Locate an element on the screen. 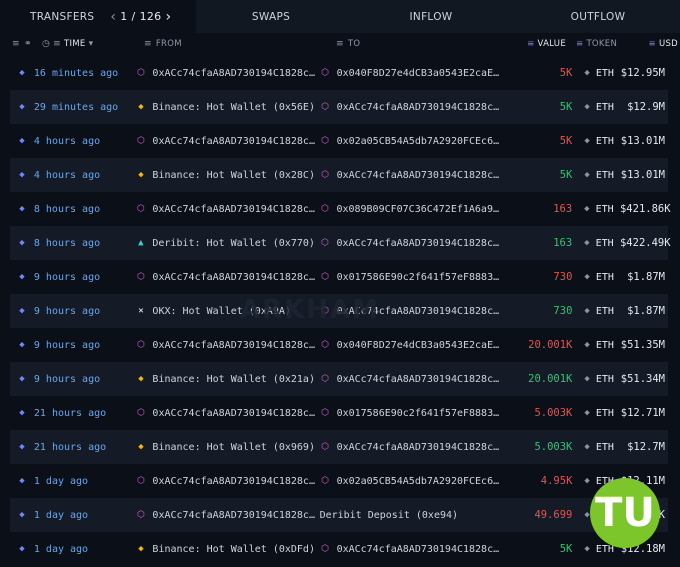  column-time: ◷ ≡ TIME ▾ is located at coordinates (93, 44).